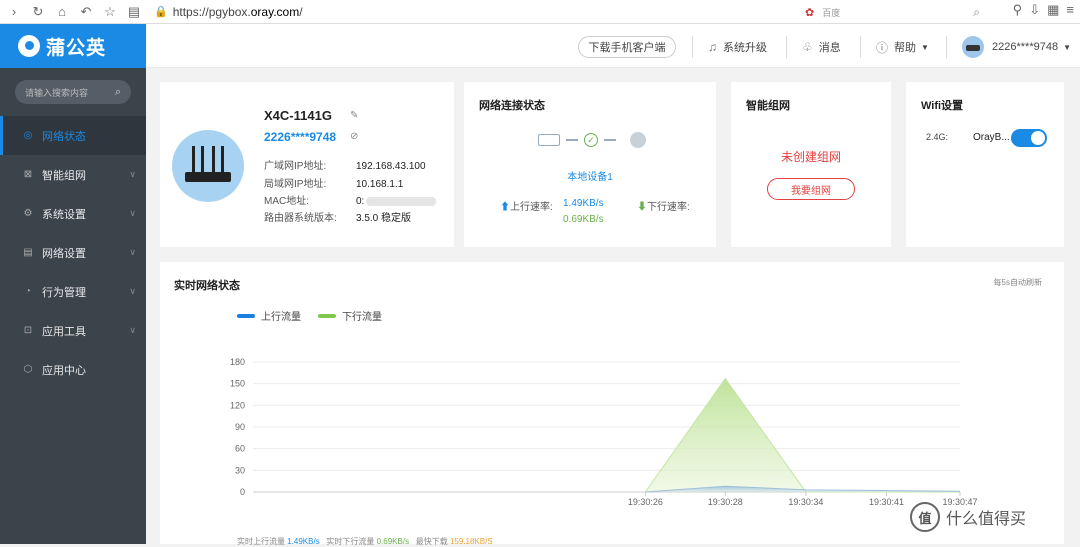 This screenshot has height=547, width=1080. Describe the element at coordinates (1029, 138) in the screenshot. I see `wifi-toggle` at that location.